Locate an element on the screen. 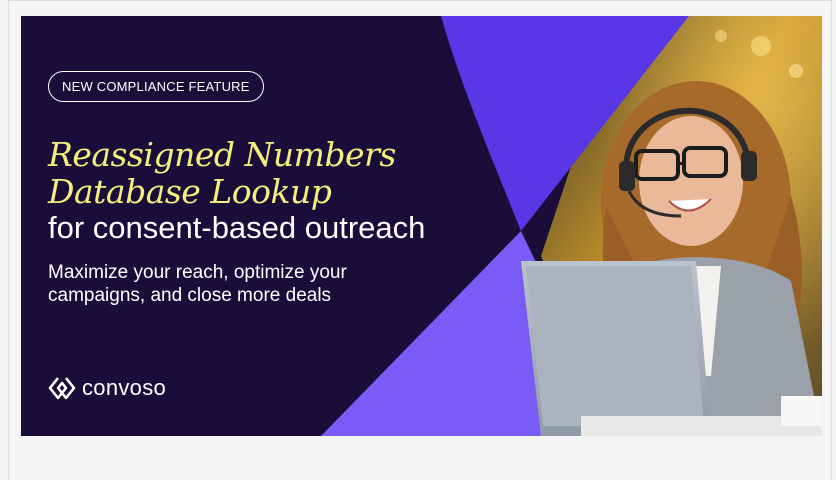 This screenshot has height=480, width=836. tagline-line: Maximize your reach, optimize your is located at coordinates (197, 272).